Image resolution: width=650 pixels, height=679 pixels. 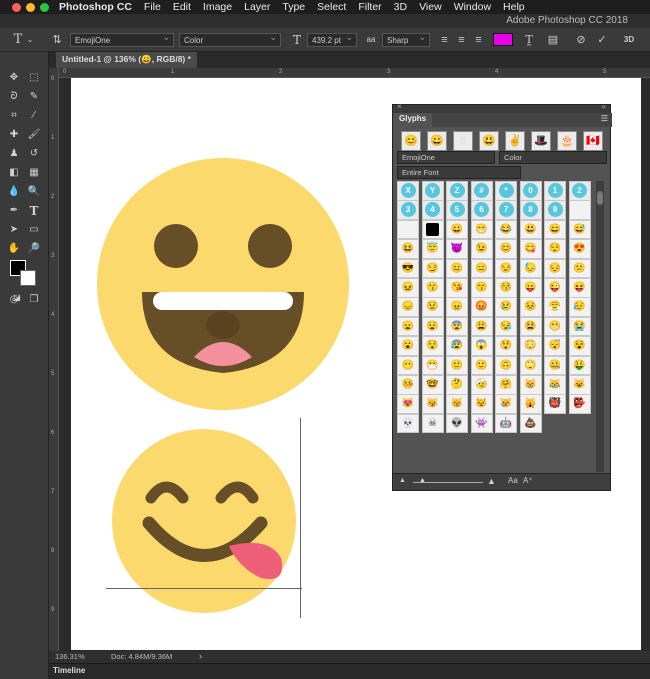 I want to click on decrease-size-icon: Aa, so click(x=513, y=480).